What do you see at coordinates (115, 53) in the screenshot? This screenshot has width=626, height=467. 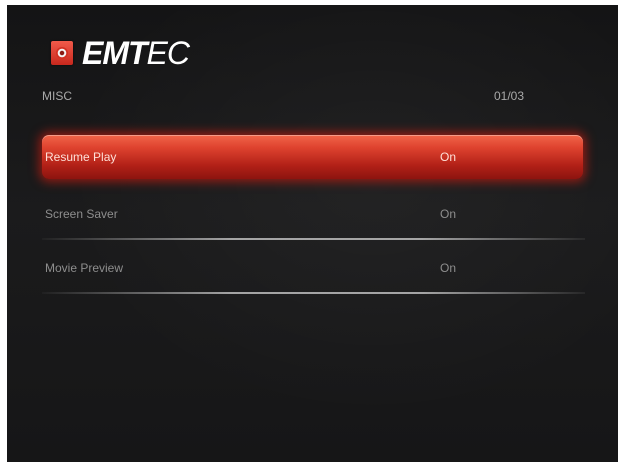 I see `brand-name-bold: EMT` at bounding box center [115, 53].